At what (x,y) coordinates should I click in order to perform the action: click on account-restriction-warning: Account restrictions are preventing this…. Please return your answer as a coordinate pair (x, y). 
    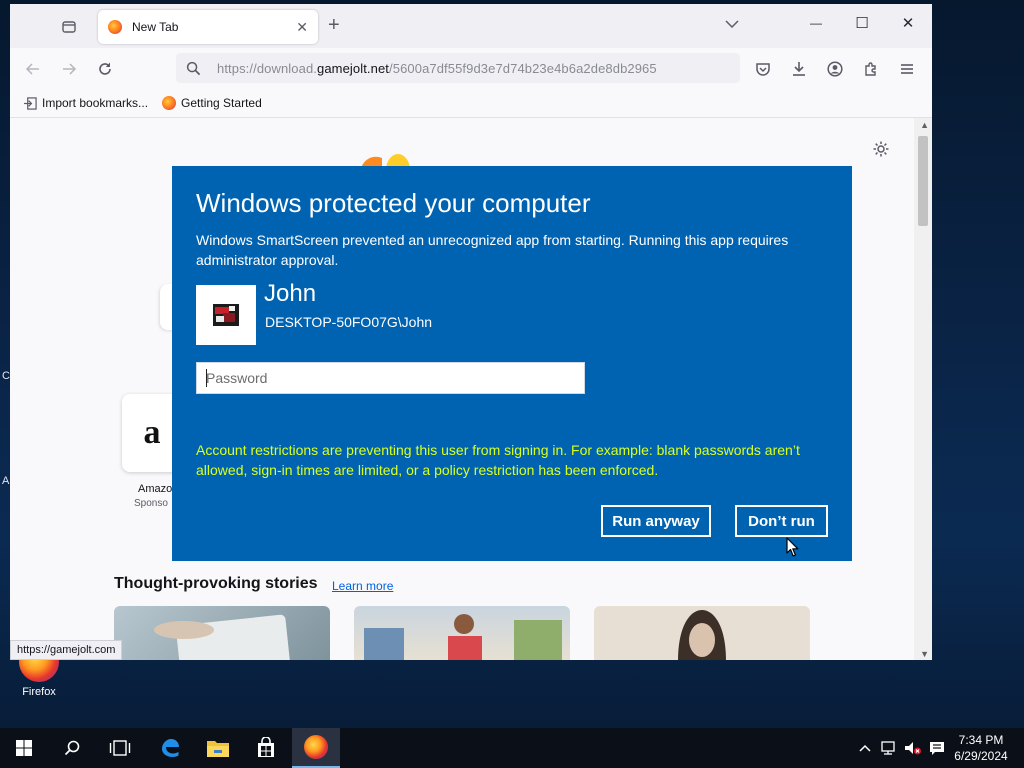
    Looking at the image, I should click on (498, 460).